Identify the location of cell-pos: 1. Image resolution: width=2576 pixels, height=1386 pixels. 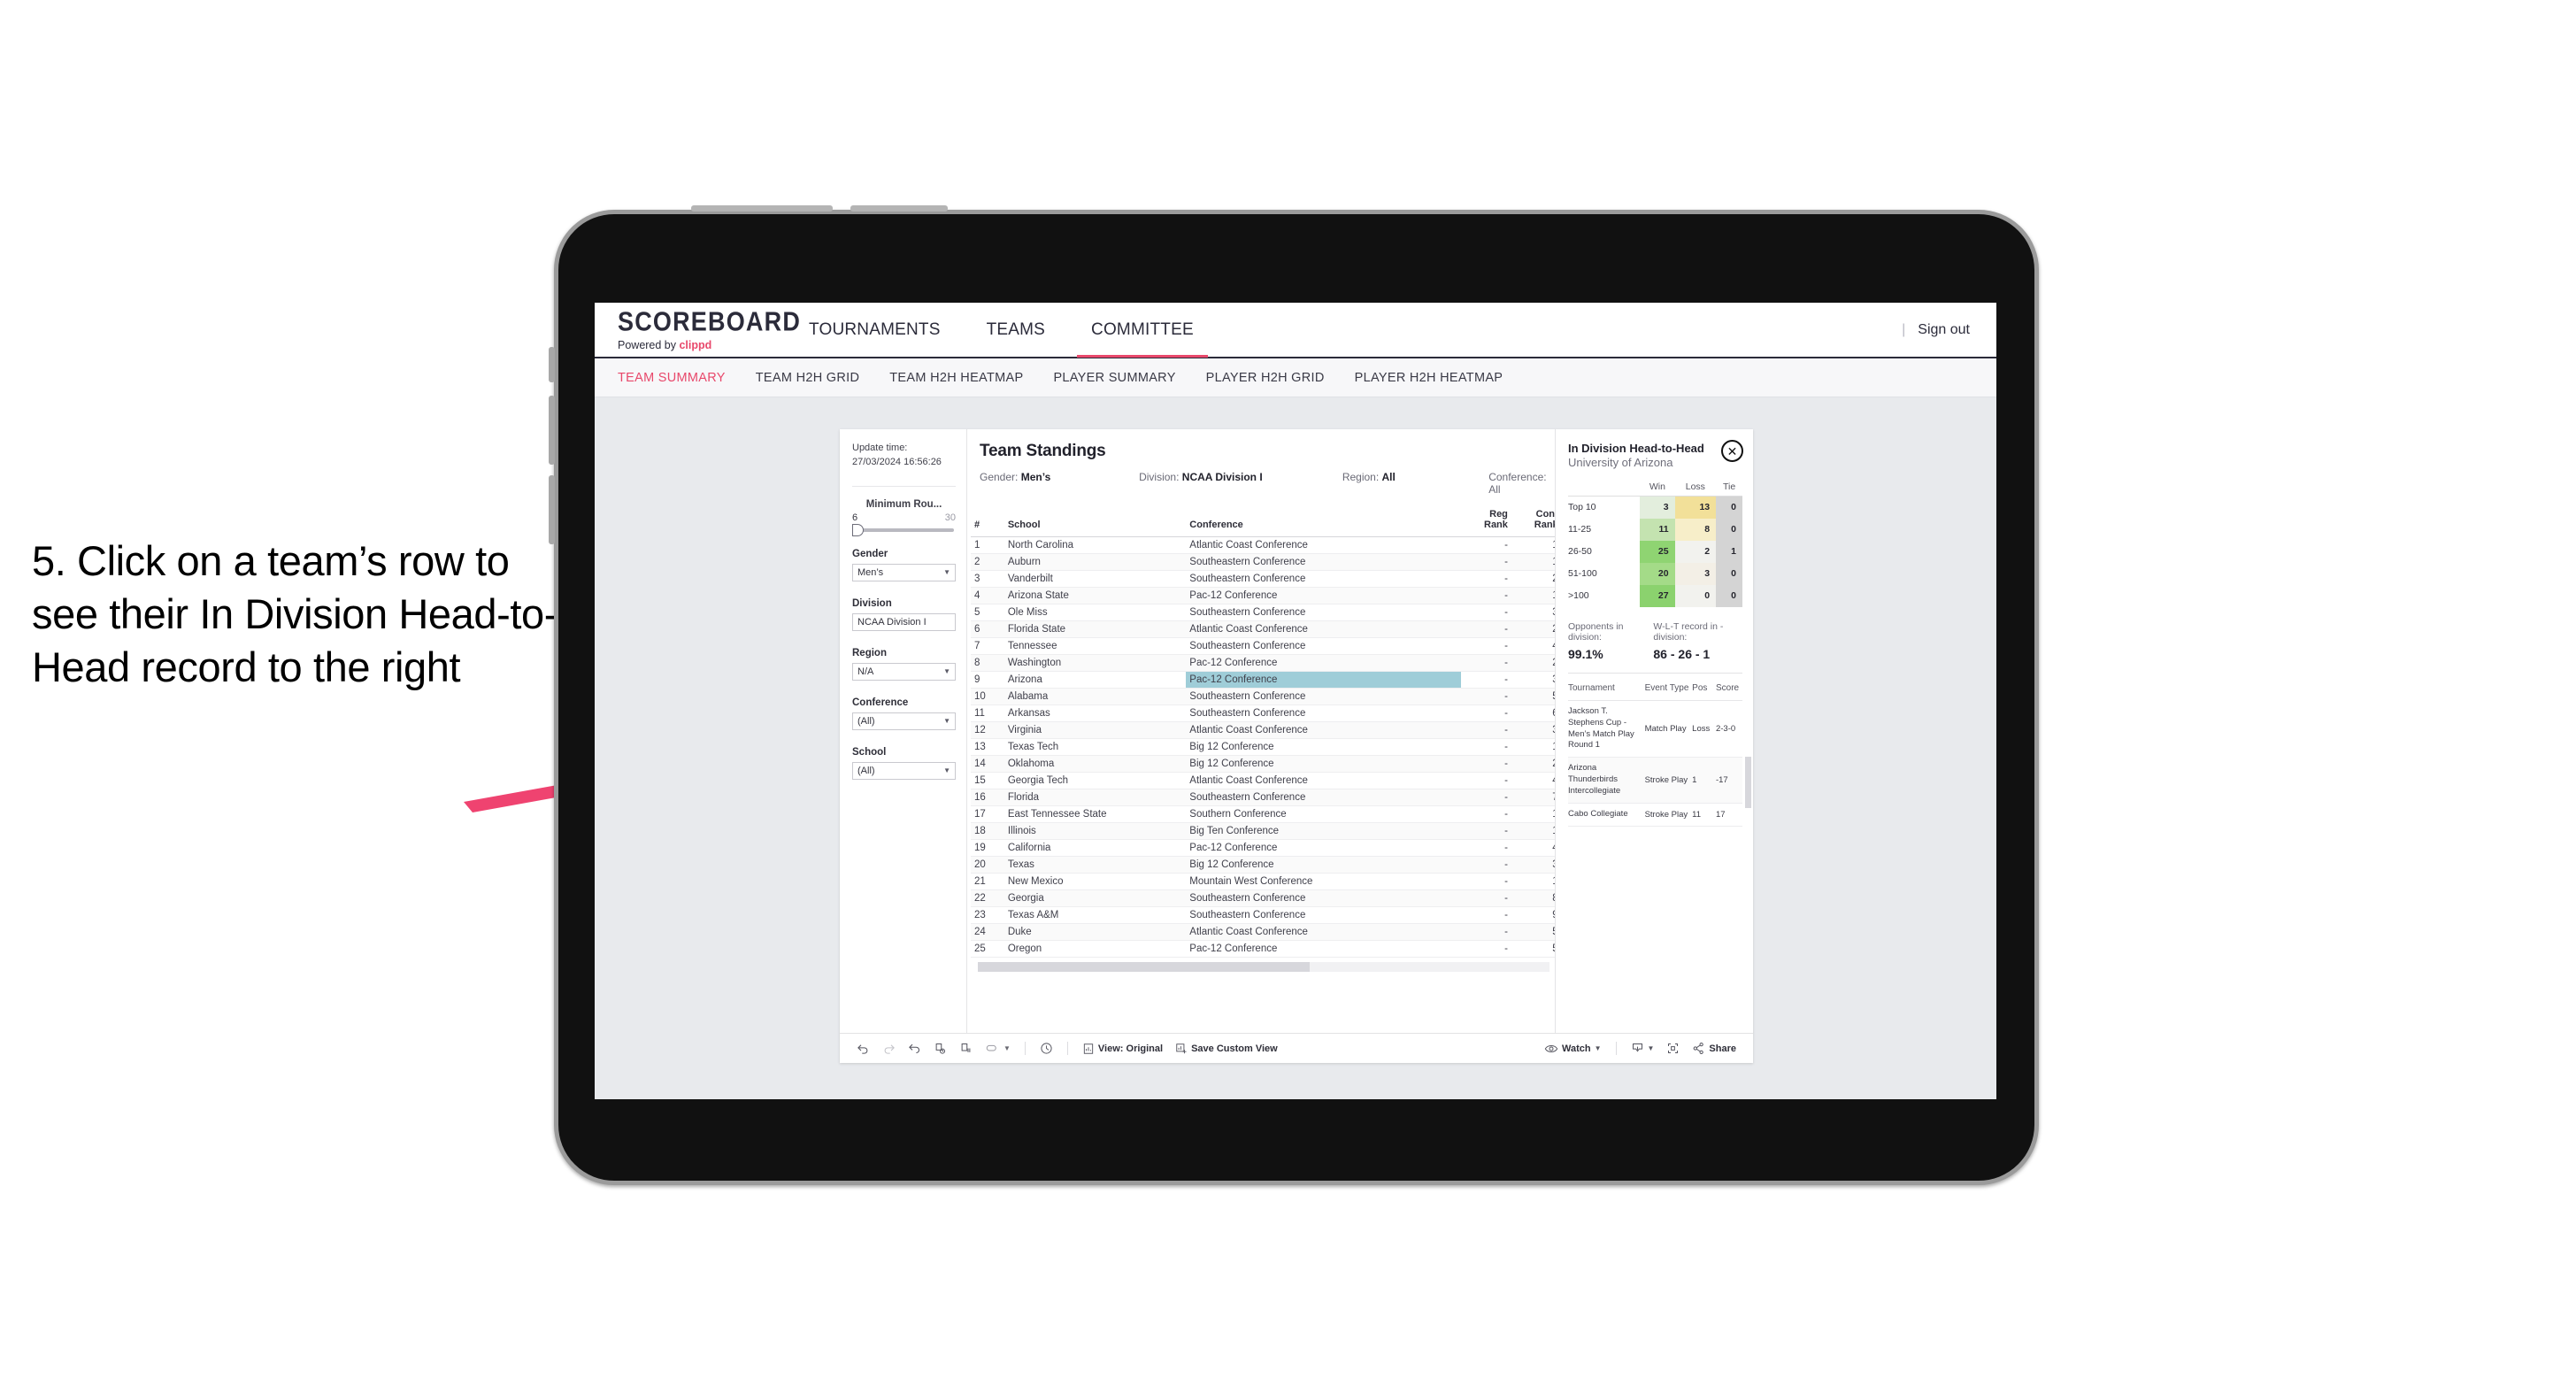
(1704, 780).